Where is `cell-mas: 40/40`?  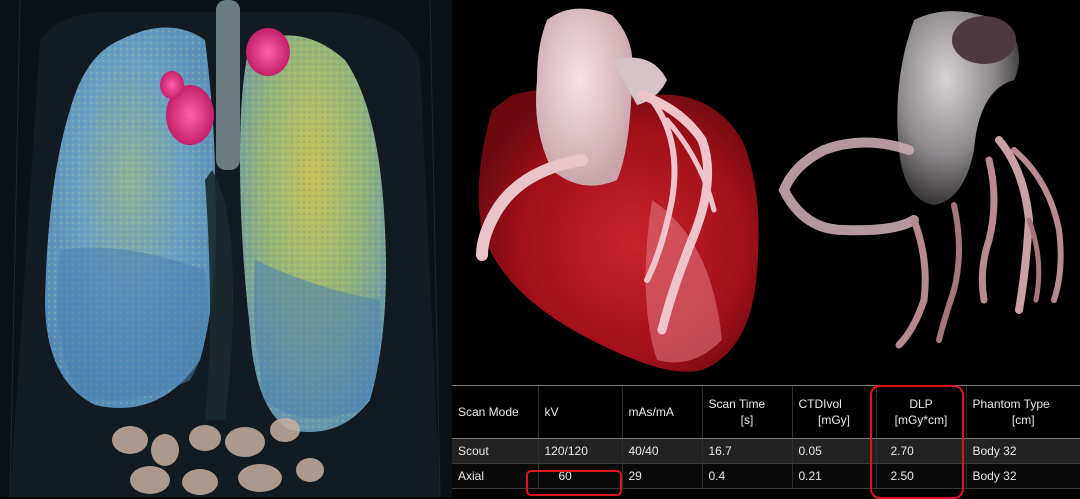
cell-mas: 40/40 is located at coordinates (661, 451).